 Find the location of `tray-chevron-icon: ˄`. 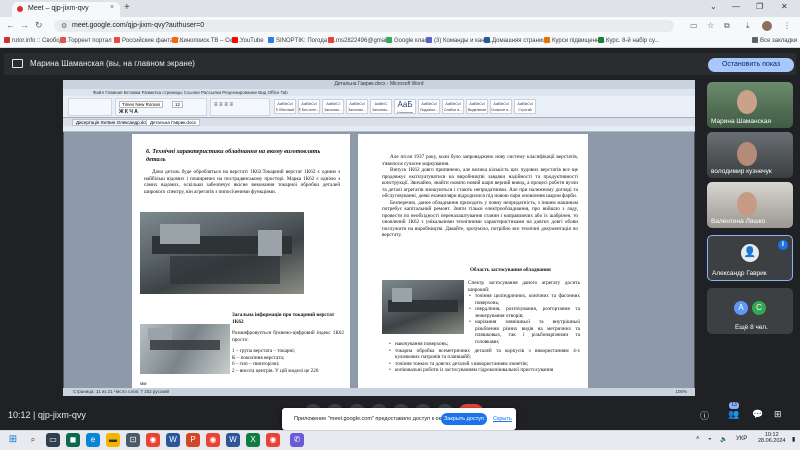

tray-chevron-icon: ˄ is located at coordinates (698, 439).